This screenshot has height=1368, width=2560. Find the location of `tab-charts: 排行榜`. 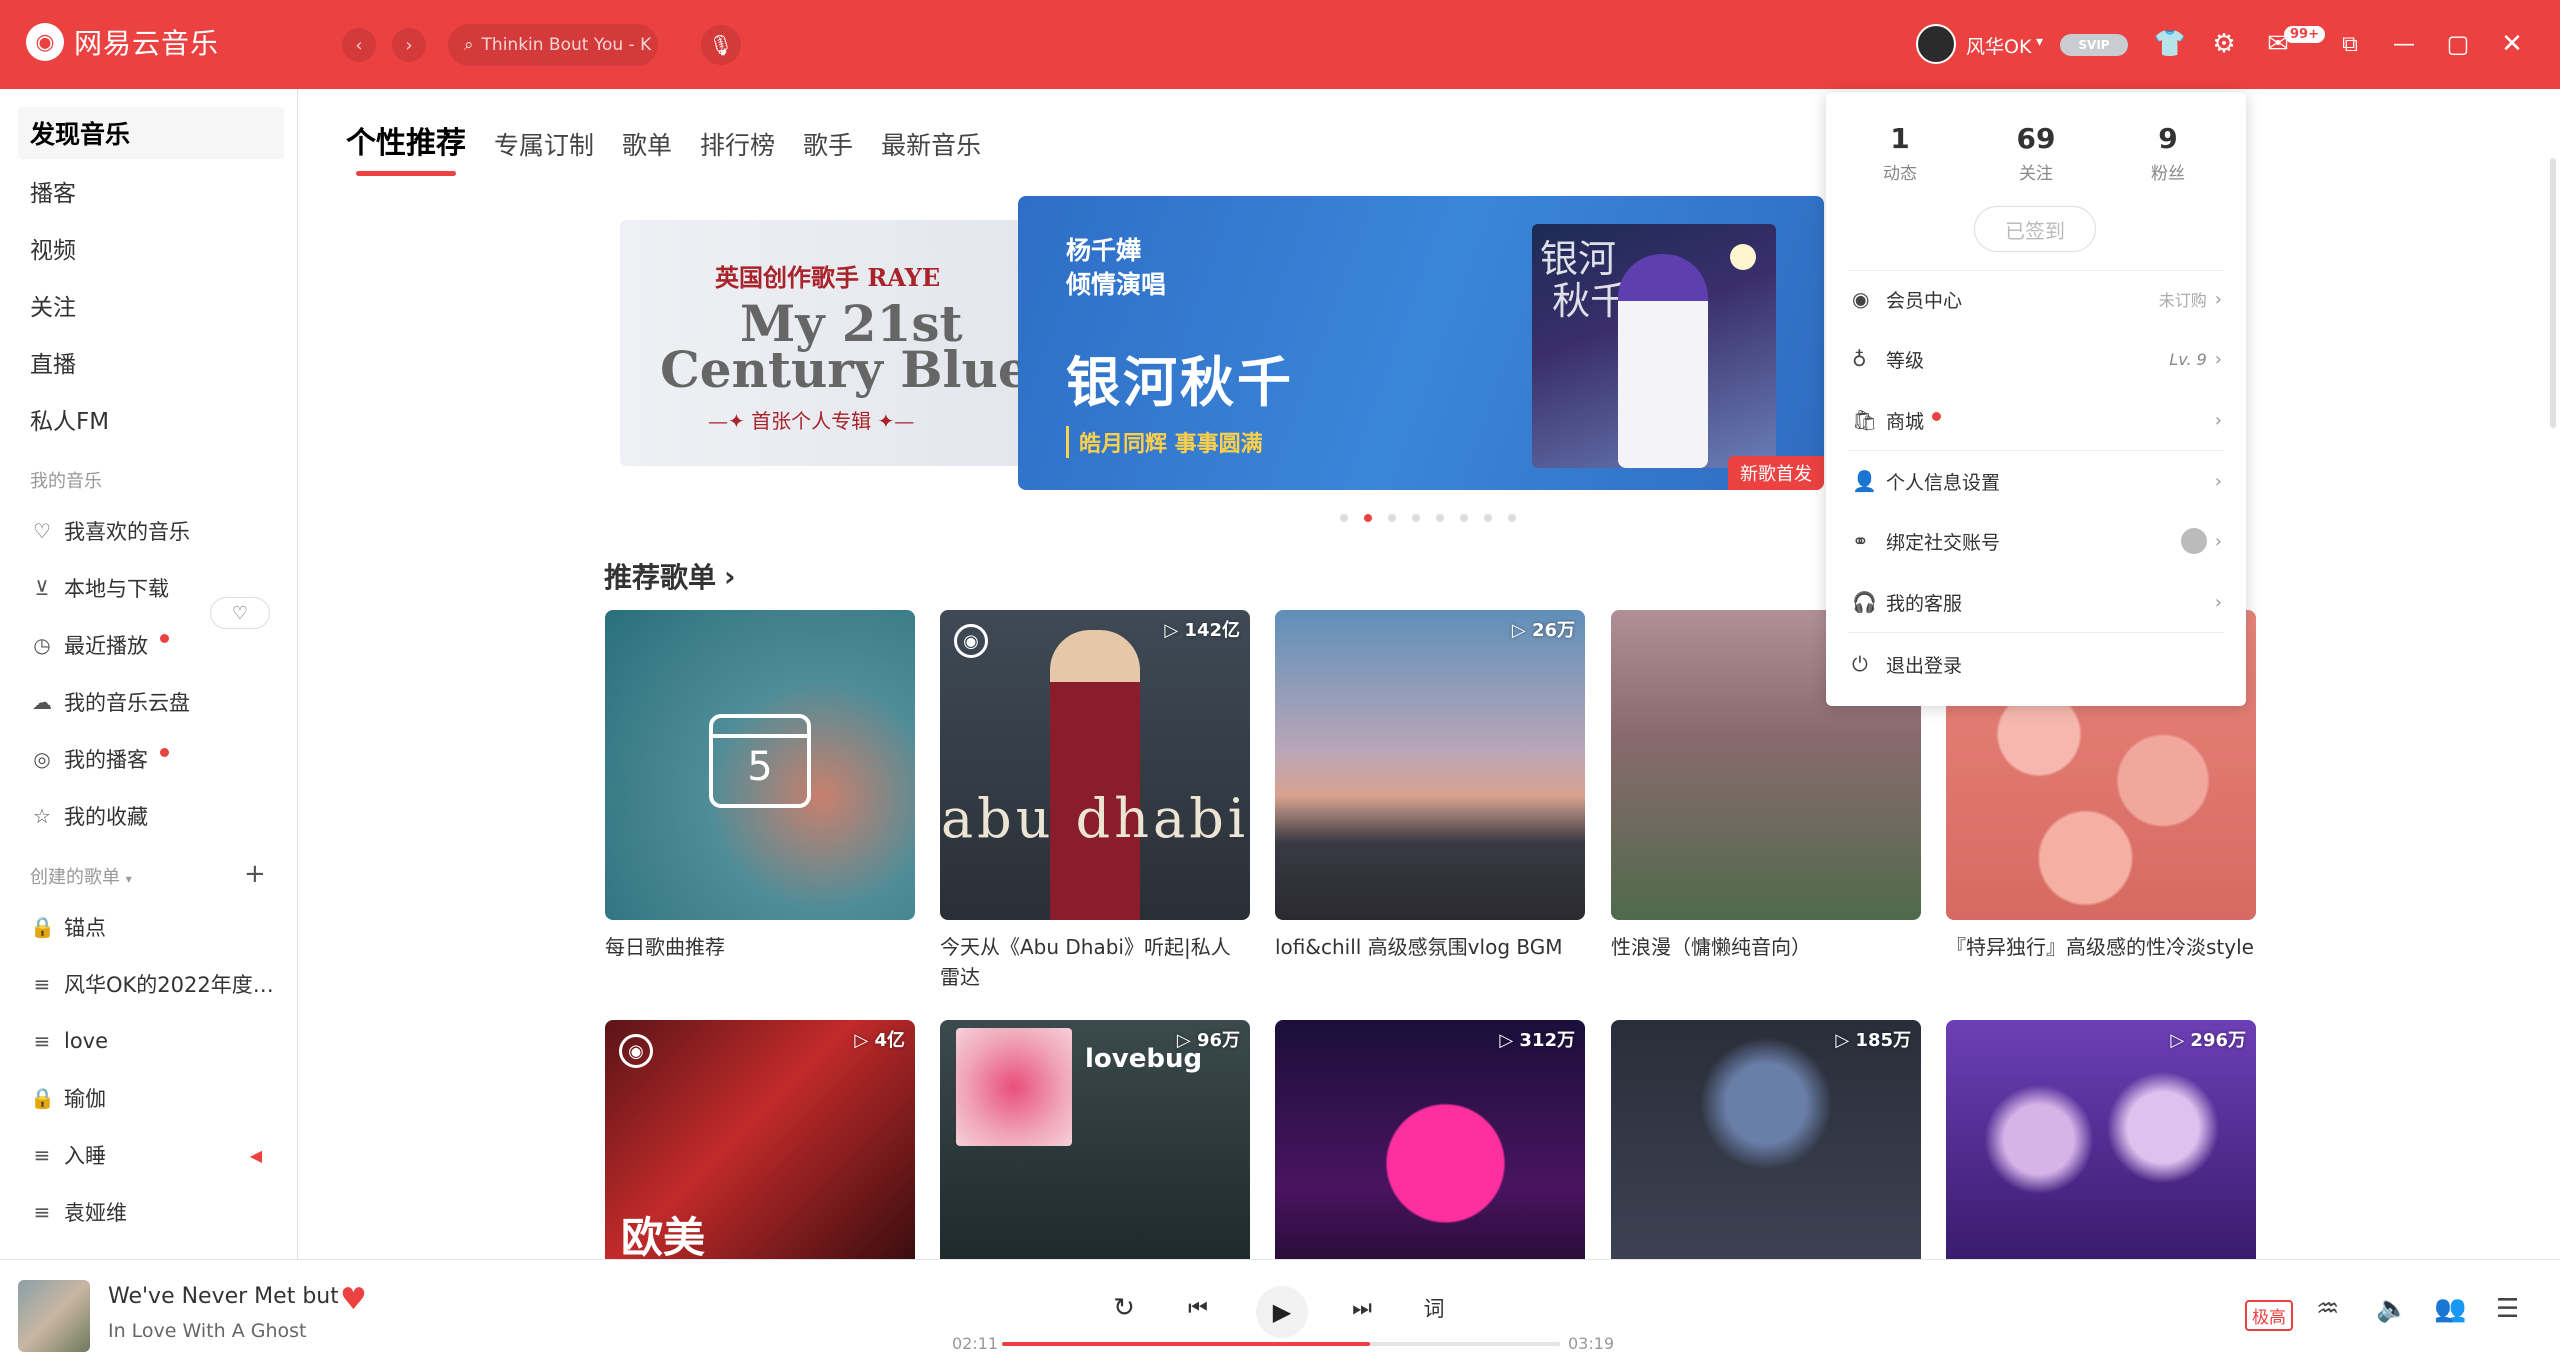

tab-charts: 排行榜 is located at coordinates (737, 149).